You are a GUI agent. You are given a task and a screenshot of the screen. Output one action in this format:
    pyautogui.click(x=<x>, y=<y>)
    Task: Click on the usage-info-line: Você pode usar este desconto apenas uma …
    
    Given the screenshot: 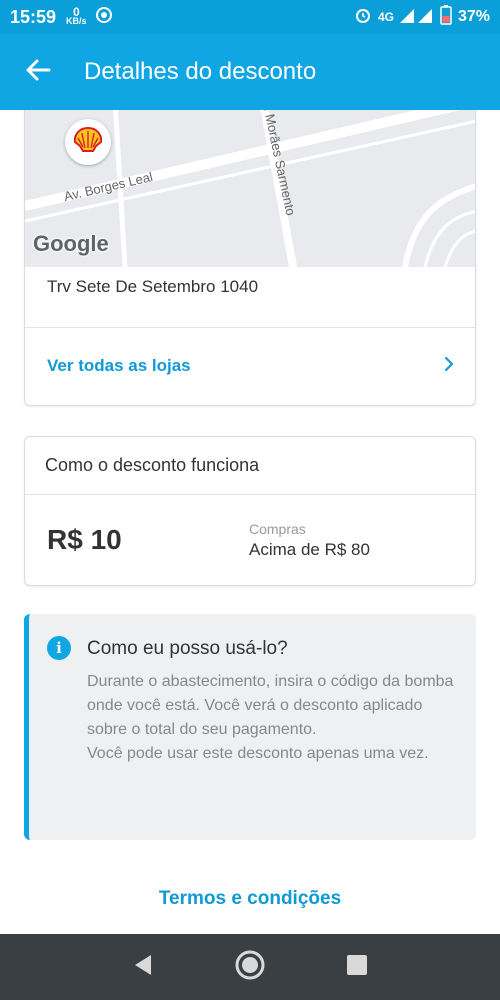 What is the action you would take?
    pyautogui.click(x=258, y=753)
    